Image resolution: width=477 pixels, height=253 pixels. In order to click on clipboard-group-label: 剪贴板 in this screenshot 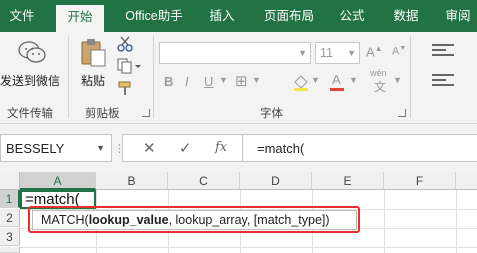, I will do `click(102, 114)`.